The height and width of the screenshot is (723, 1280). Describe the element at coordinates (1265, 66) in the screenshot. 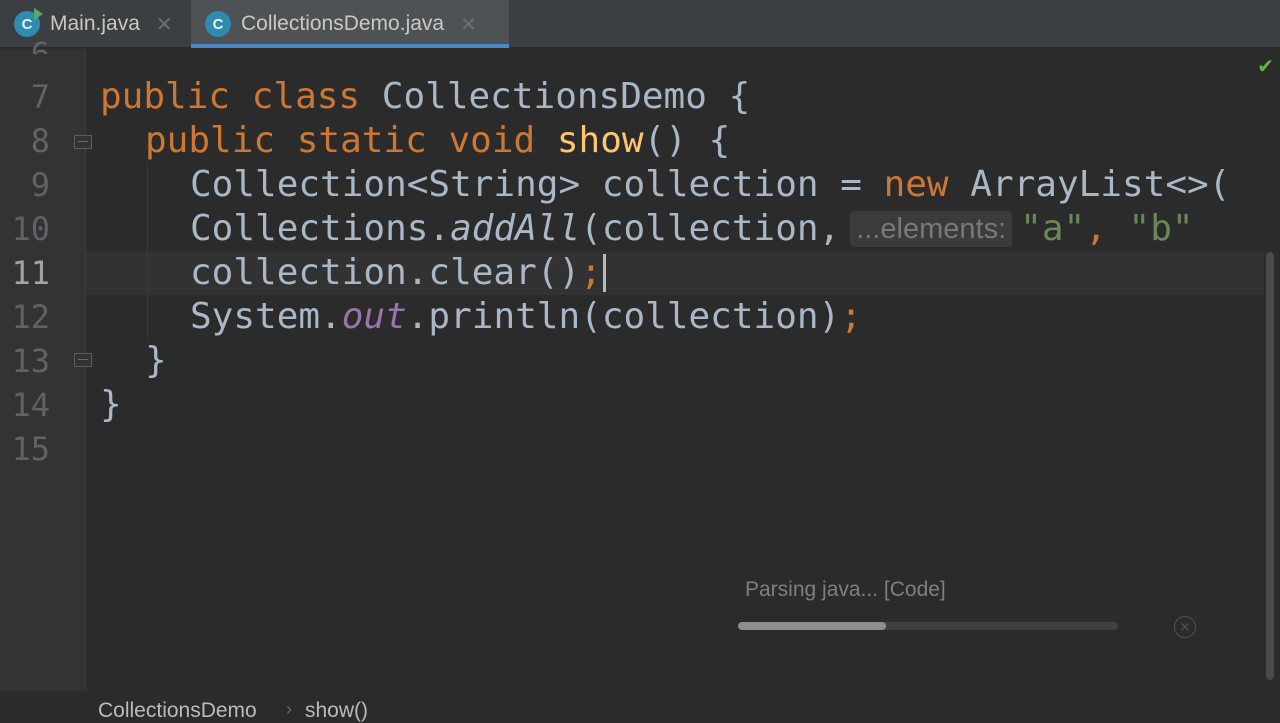

I see `check-icon: ✔` at that location.